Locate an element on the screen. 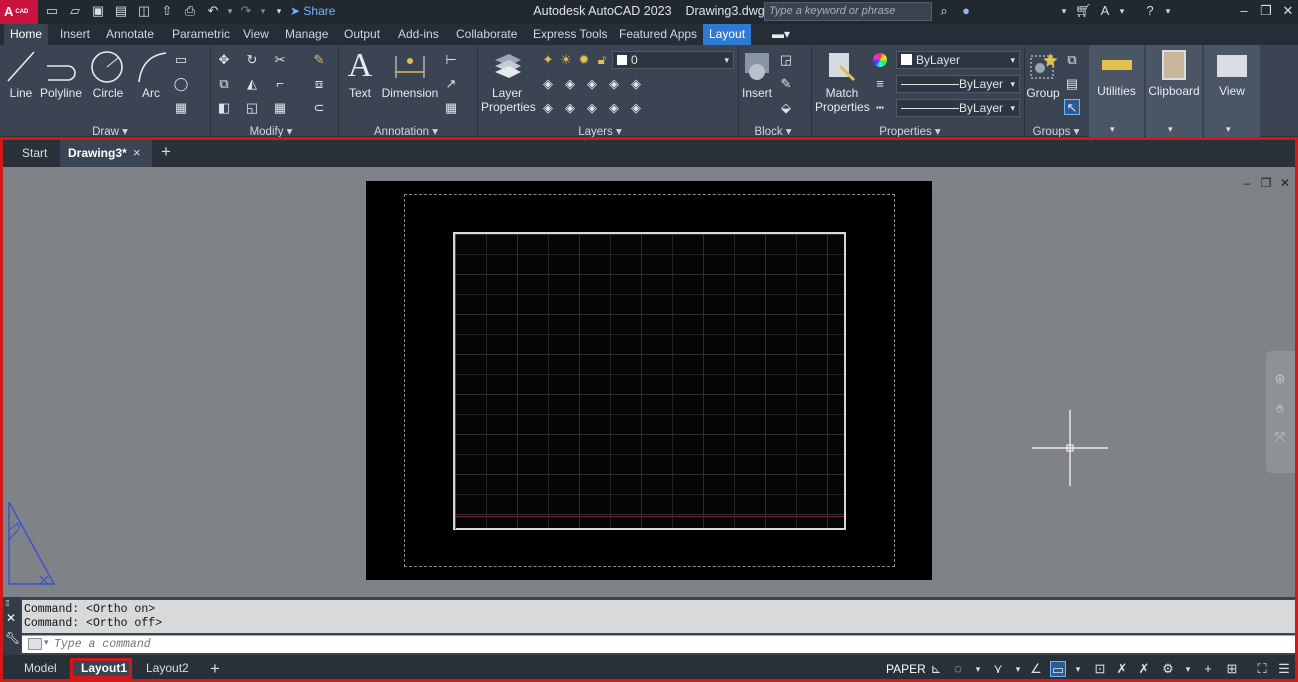  tab-annotate: Annotate is located at coordinates (130, 34).